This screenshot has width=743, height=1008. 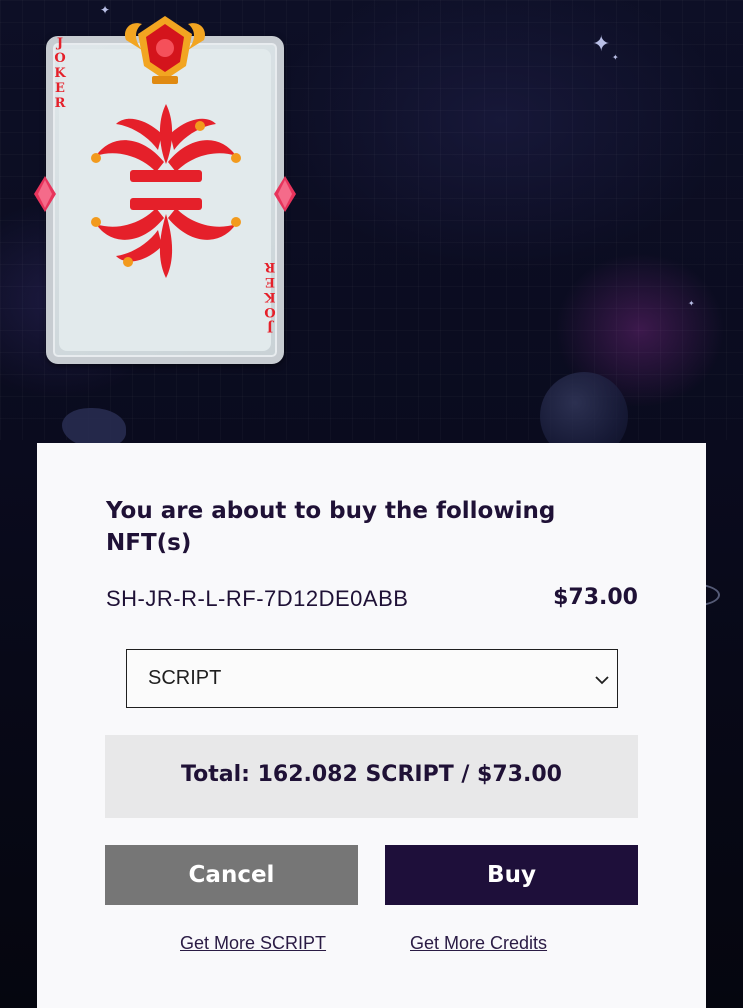 What do you see at coordinates (166, 191) in the screenshot?
I see `jester-hat-icon` at bounding box center [166, 191].